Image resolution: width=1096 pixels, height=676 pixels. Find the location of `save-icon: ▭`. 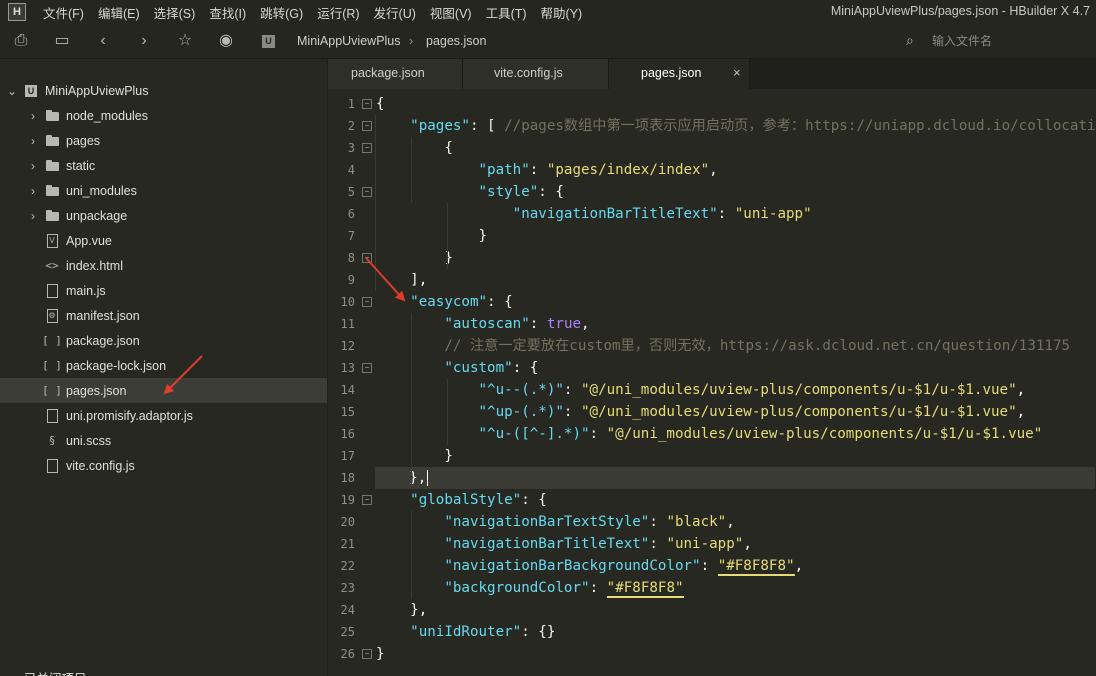

save-icon: ▭ is located at coordinates (62, 41).